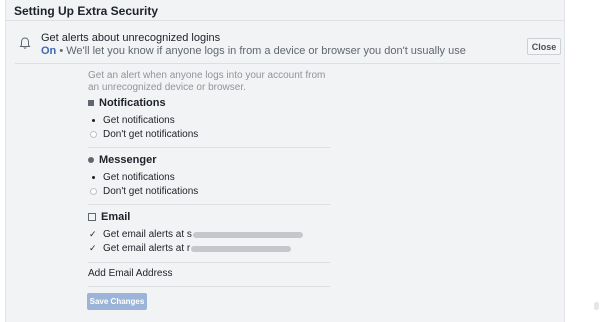 The width and height of the screenshot is (600, 322). I want to click on notifications-icon, so click(91, 103).